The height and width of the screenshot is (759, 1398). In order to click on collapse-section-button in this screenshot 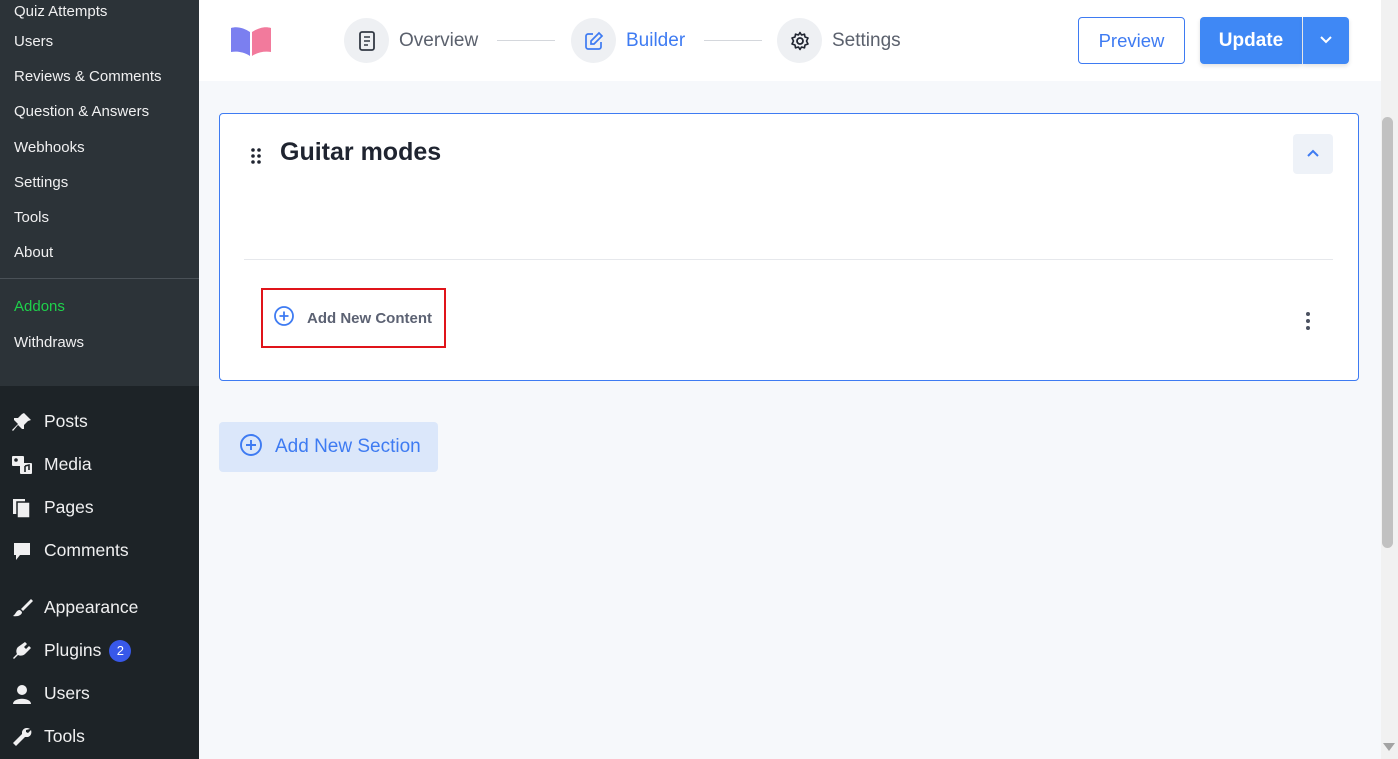, I will do `click(1313, 154)`.